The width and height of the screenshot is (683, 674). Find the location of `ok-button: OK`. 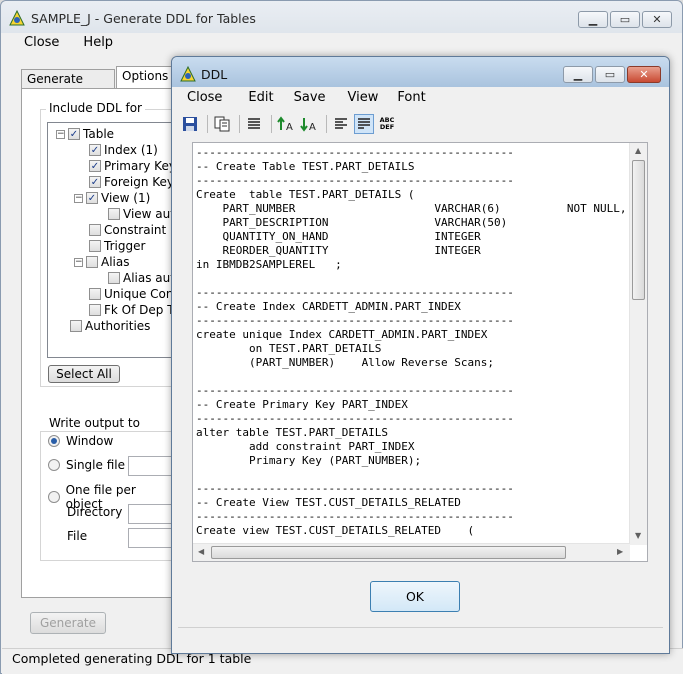

ok-button: OK is located at coordinates (415, 596).